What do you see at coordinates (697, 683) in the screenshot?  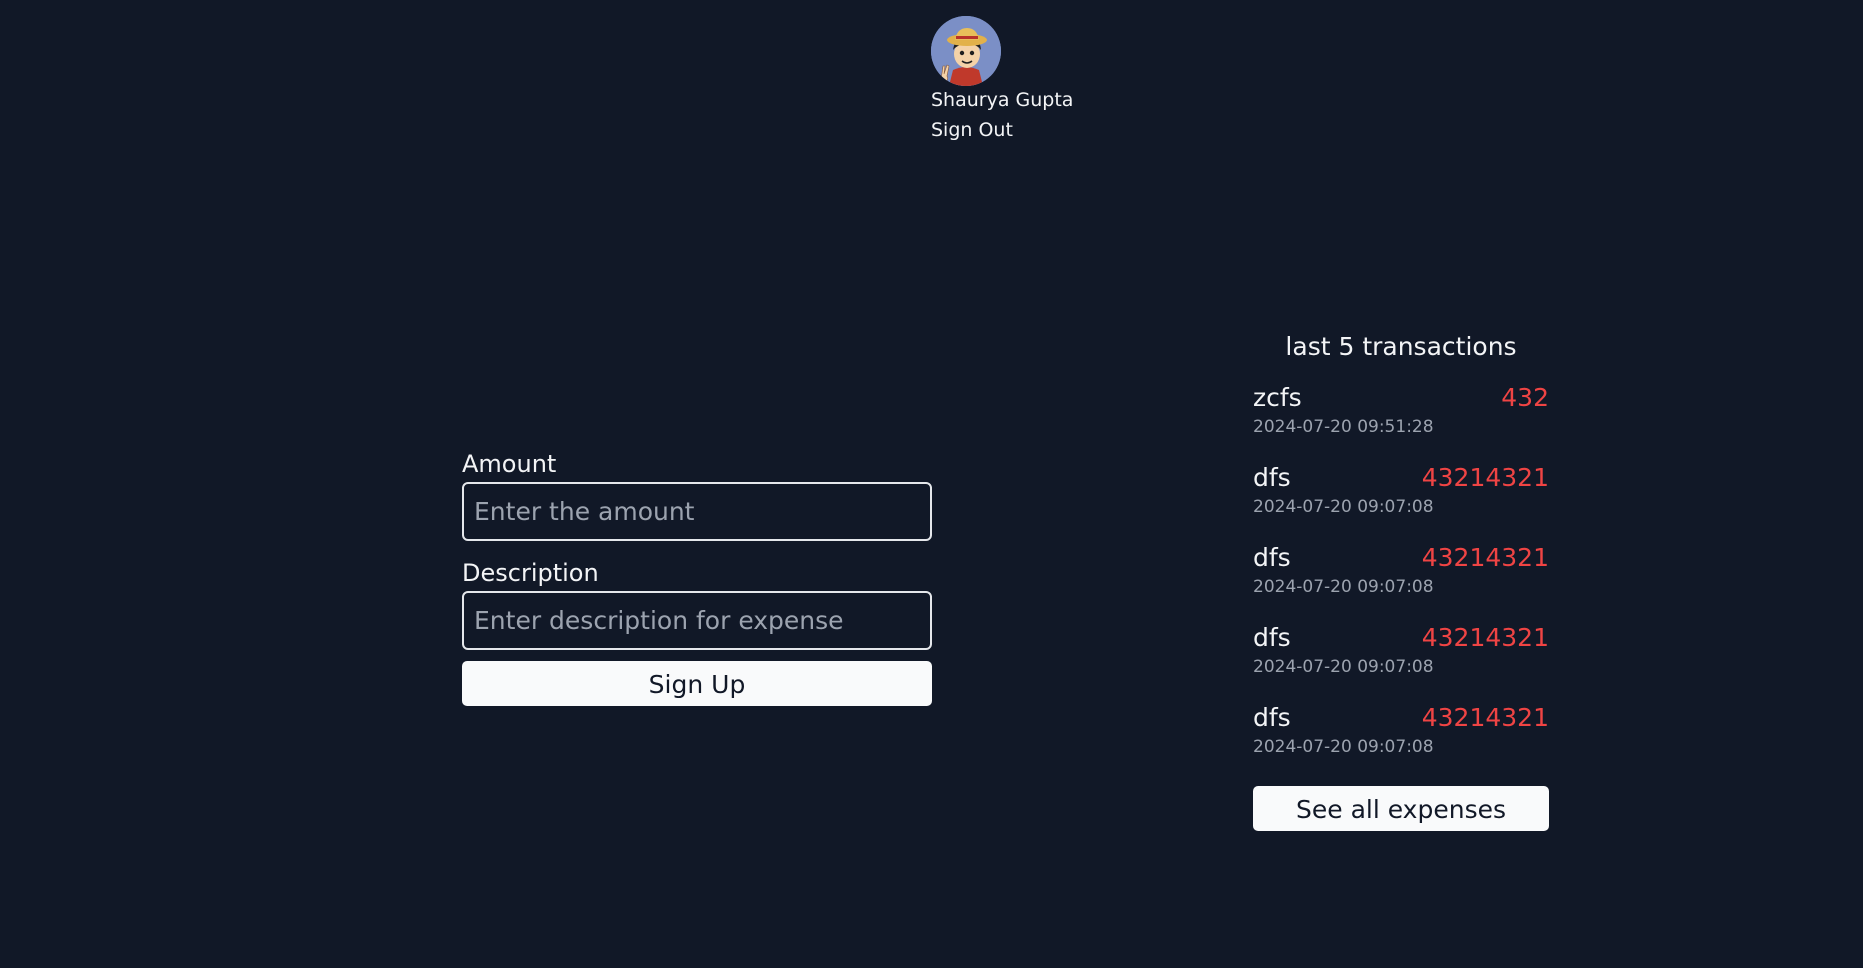 I see `sign-up-button: Sign Up` at bounding box center [697, 683].